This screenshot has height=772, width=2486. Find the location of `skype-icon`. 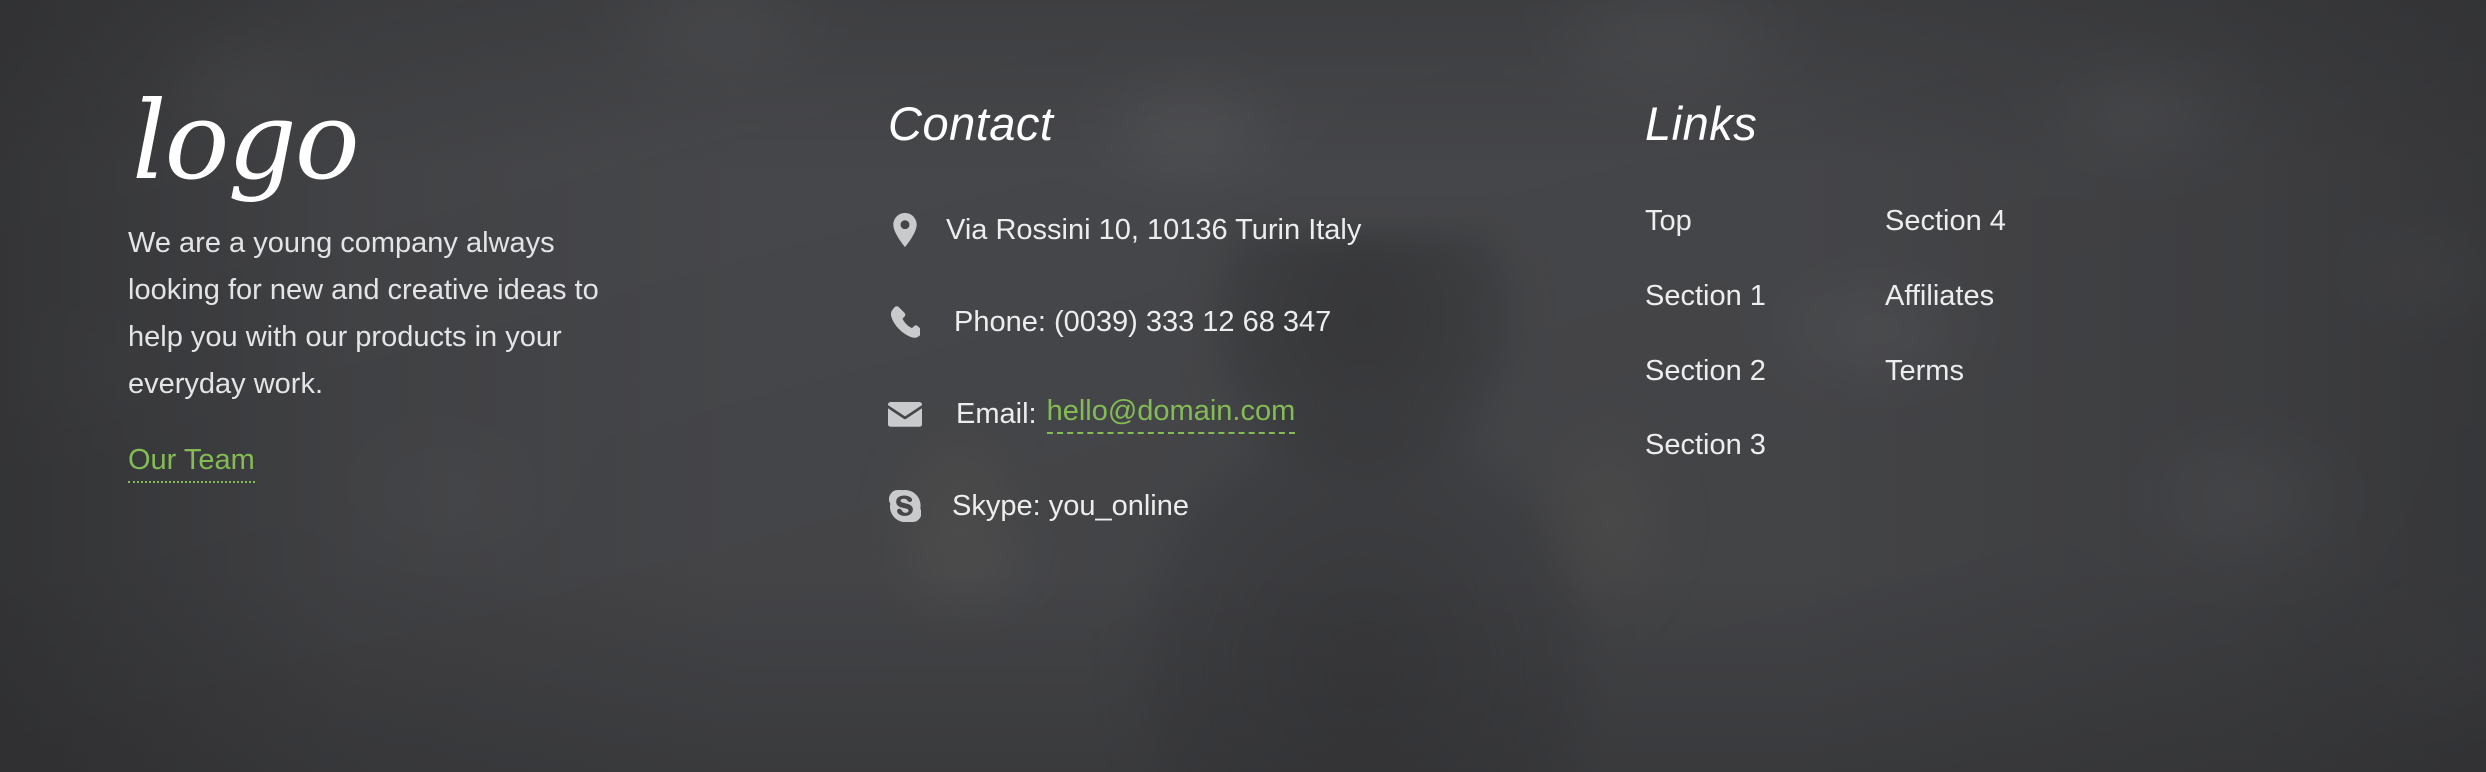

skype-icon is located at coordinates (905, 506).